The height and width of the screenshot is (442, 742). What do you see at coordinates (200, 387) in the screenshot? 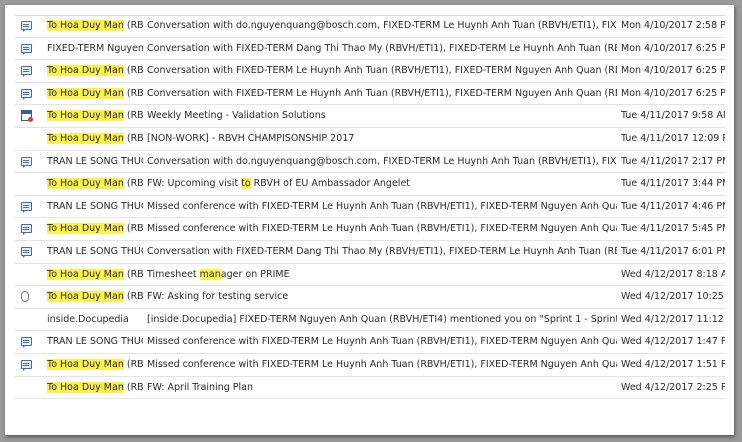
I see `subject-text: FW: April Training Plan` at bounding box center [200, 387].